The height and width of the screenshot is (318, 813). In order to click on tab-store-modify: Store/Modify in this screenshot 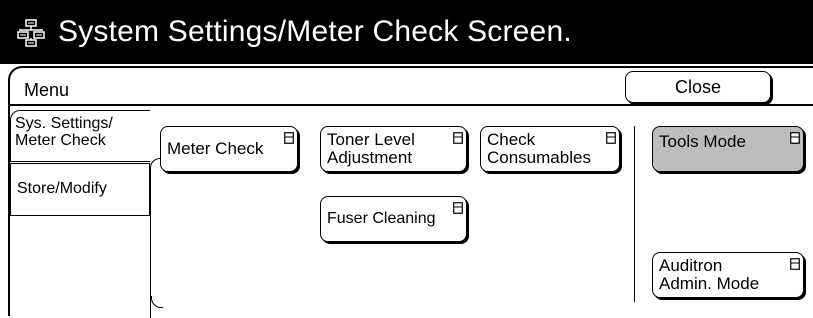, I will do `click(80, 189)`.